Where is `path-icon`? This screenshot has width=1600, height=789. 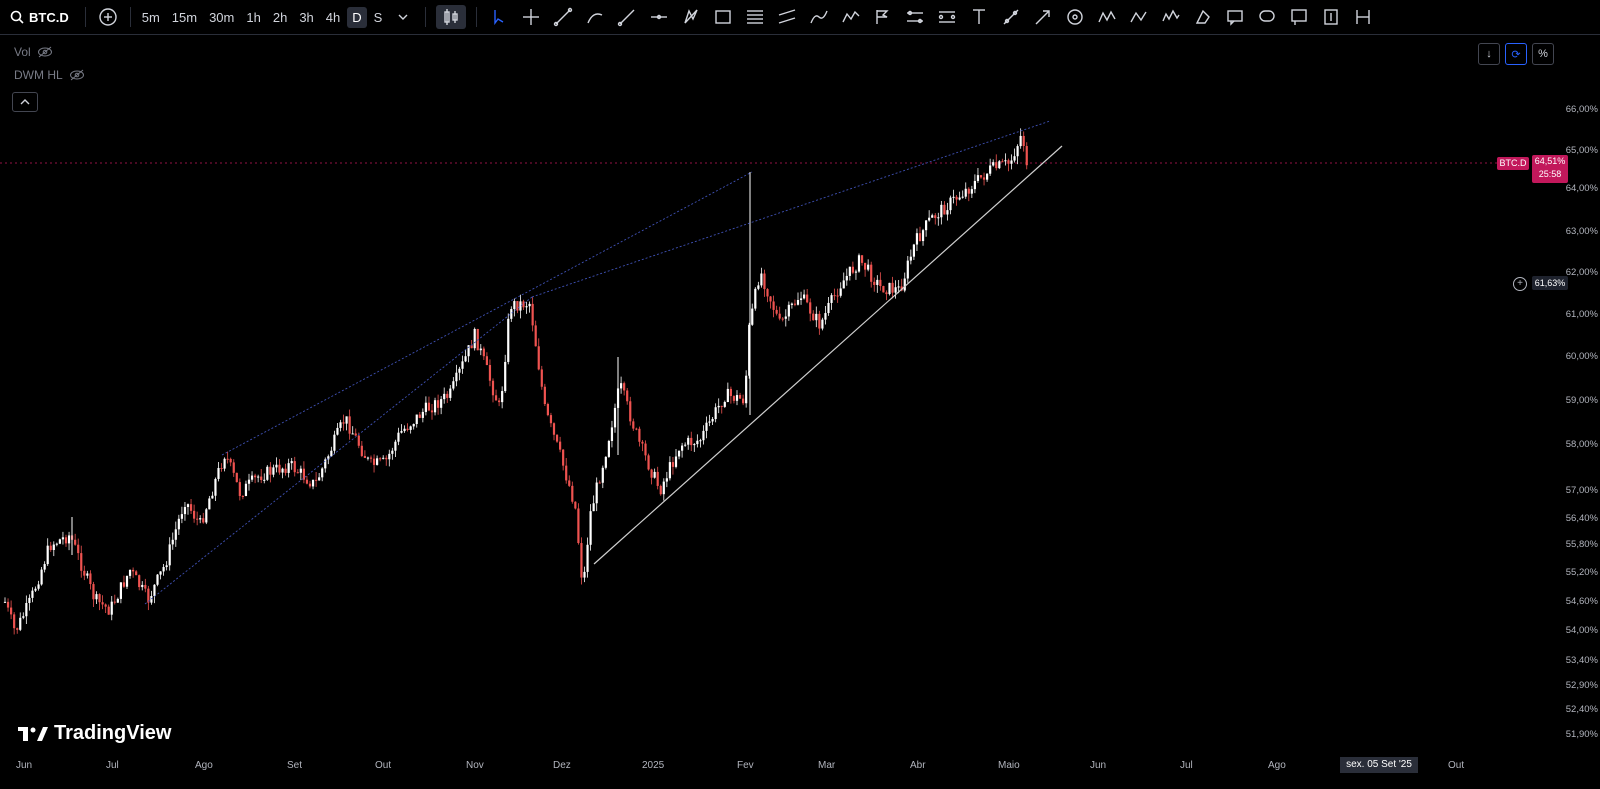 path-icon is located at coordinates (819, 17).